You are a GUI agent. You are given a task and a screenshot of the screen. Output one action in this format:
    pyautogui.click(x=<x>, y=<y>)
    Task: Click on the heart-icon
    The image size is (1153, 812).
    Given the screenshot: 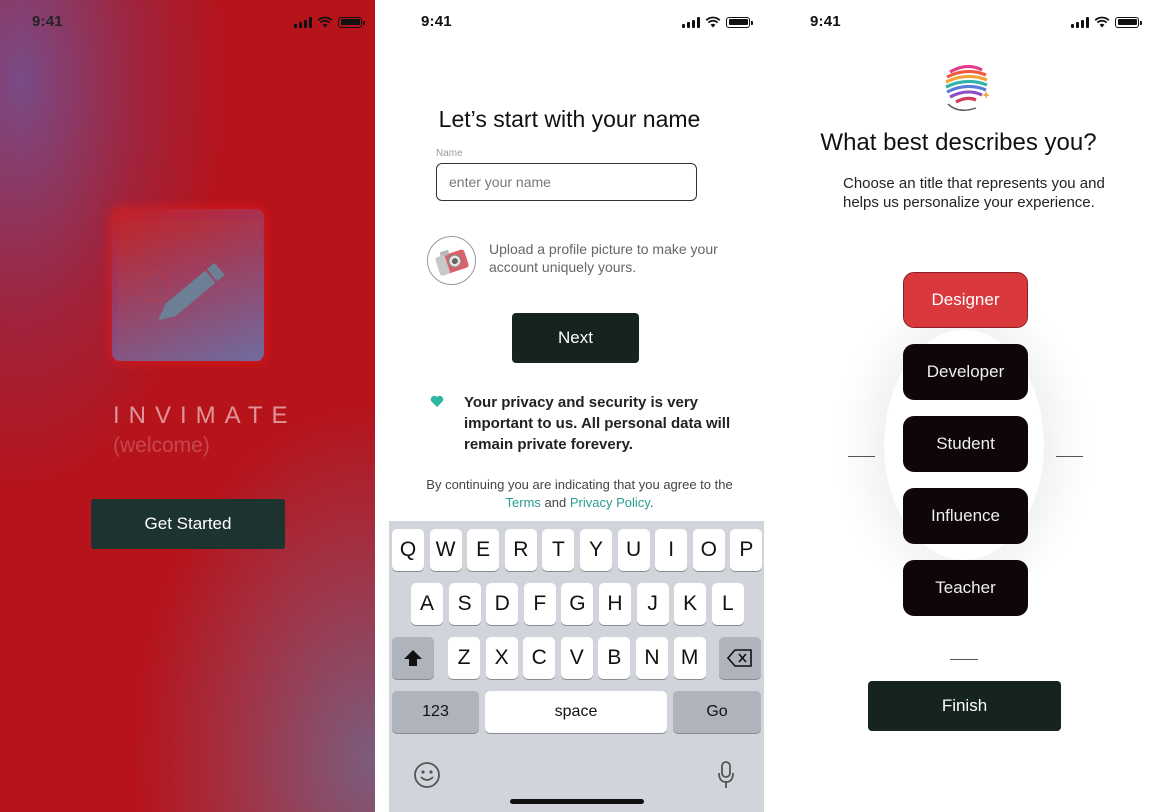 What is the action you would take?
    pyautogui.click(x=437, y=401)
    